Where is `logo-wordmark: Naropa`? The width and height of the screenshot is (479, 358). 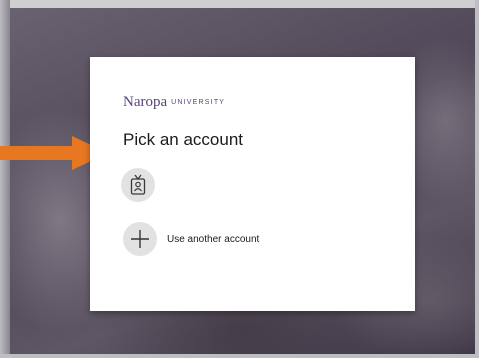 logo-wordmark: Naropa is located at coordinates (145, 102).